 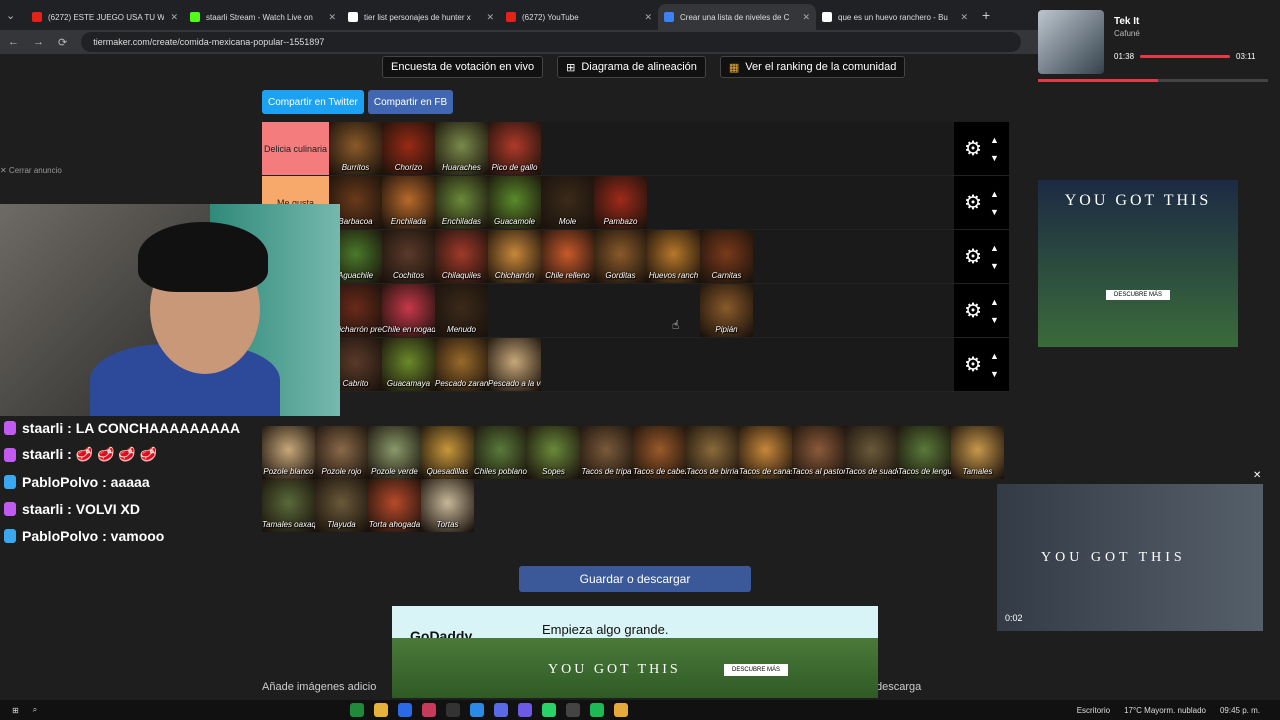 I want to click on food-item: Sopes, so click(x=553, y=452).